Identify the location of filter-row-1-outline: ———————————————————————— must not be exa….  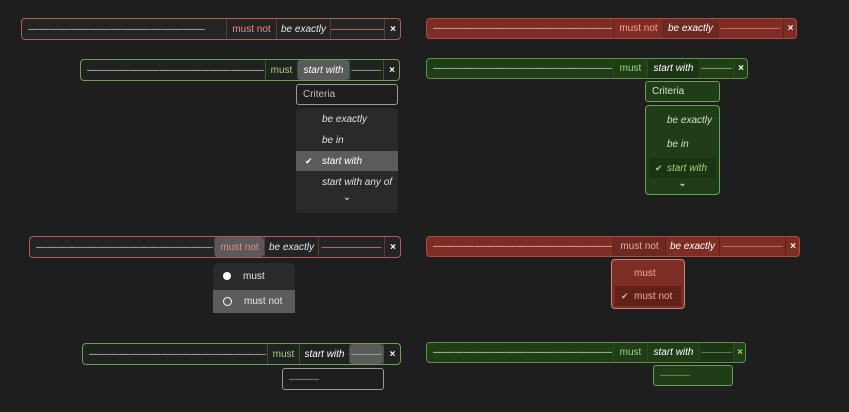
(211, 29).